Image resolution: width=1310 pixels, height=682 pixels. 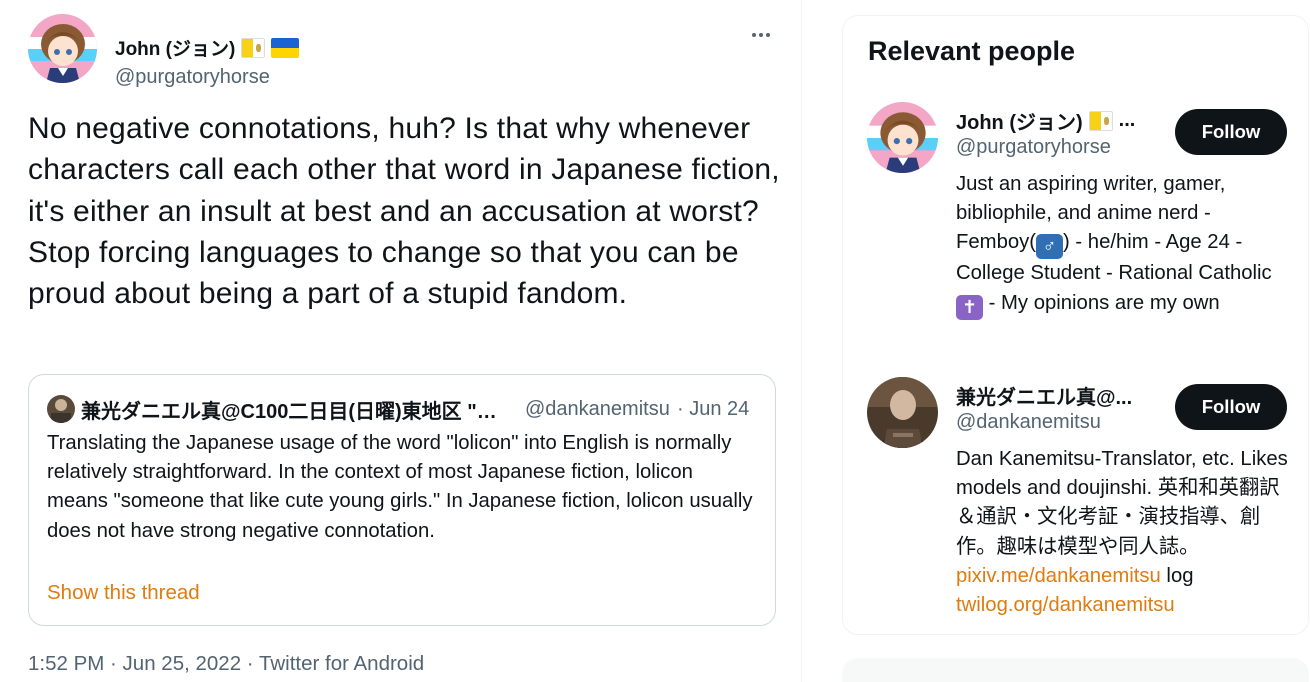 I want to click on more-options-button, so click(x=761, y=35).